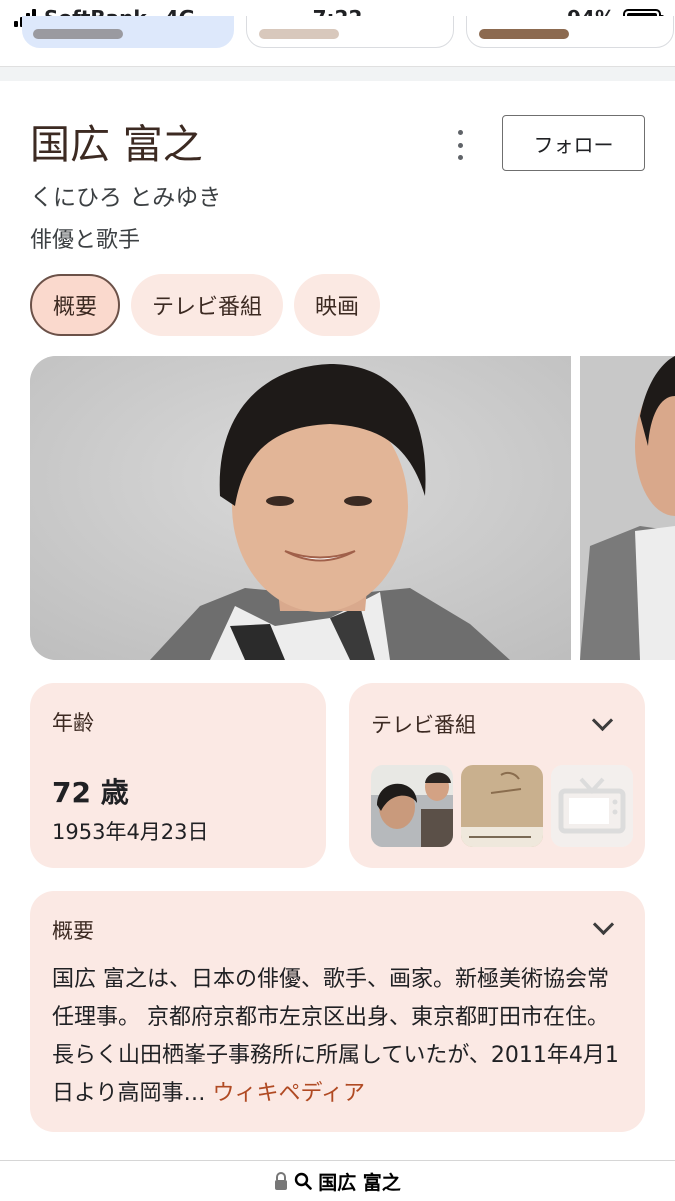 This screenshot has height=1201, width=675. What do you see at coordinates (359, 1182) in the screenshot?
I see `url-text: 国広 富之` at bounding box center [359, 1182].